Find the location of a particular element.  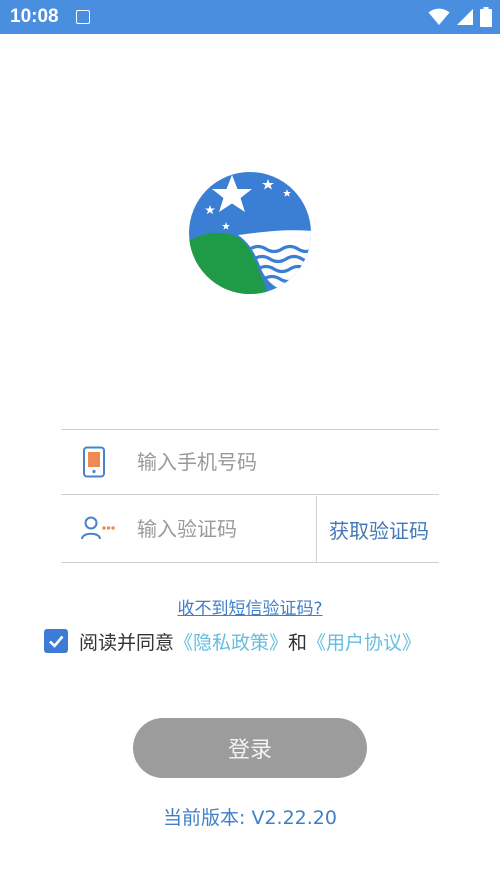

status-icons is located at coordinates (460, 17).